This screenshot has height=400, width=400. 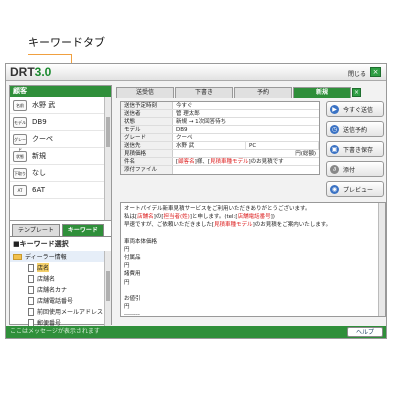 What do you see at coordinates (20, 156) in the screenshot?
I see `field-tag: 状態` at bounding box center [20, 156].